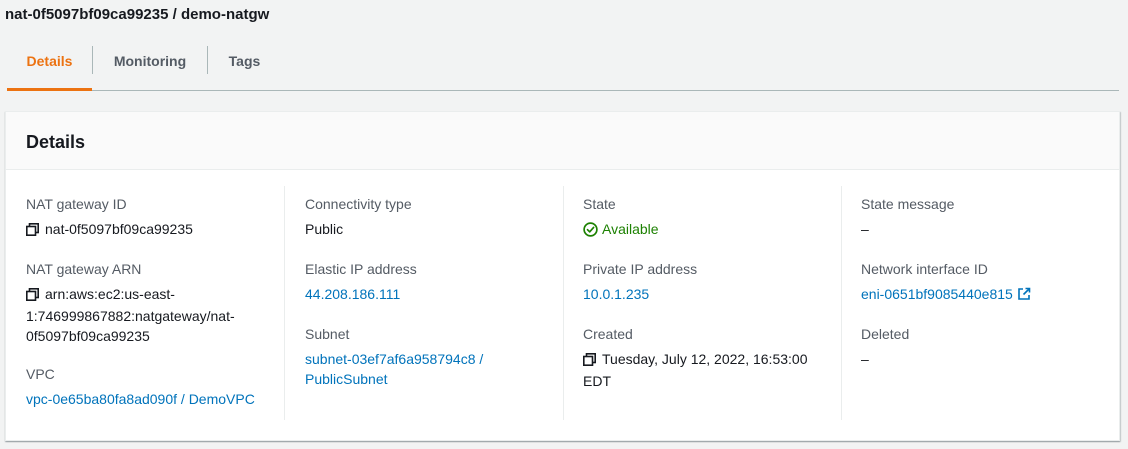  I want to click on page-title: nat-0f5097bf09ca99235 / demo-natgw, so click(137, 14).